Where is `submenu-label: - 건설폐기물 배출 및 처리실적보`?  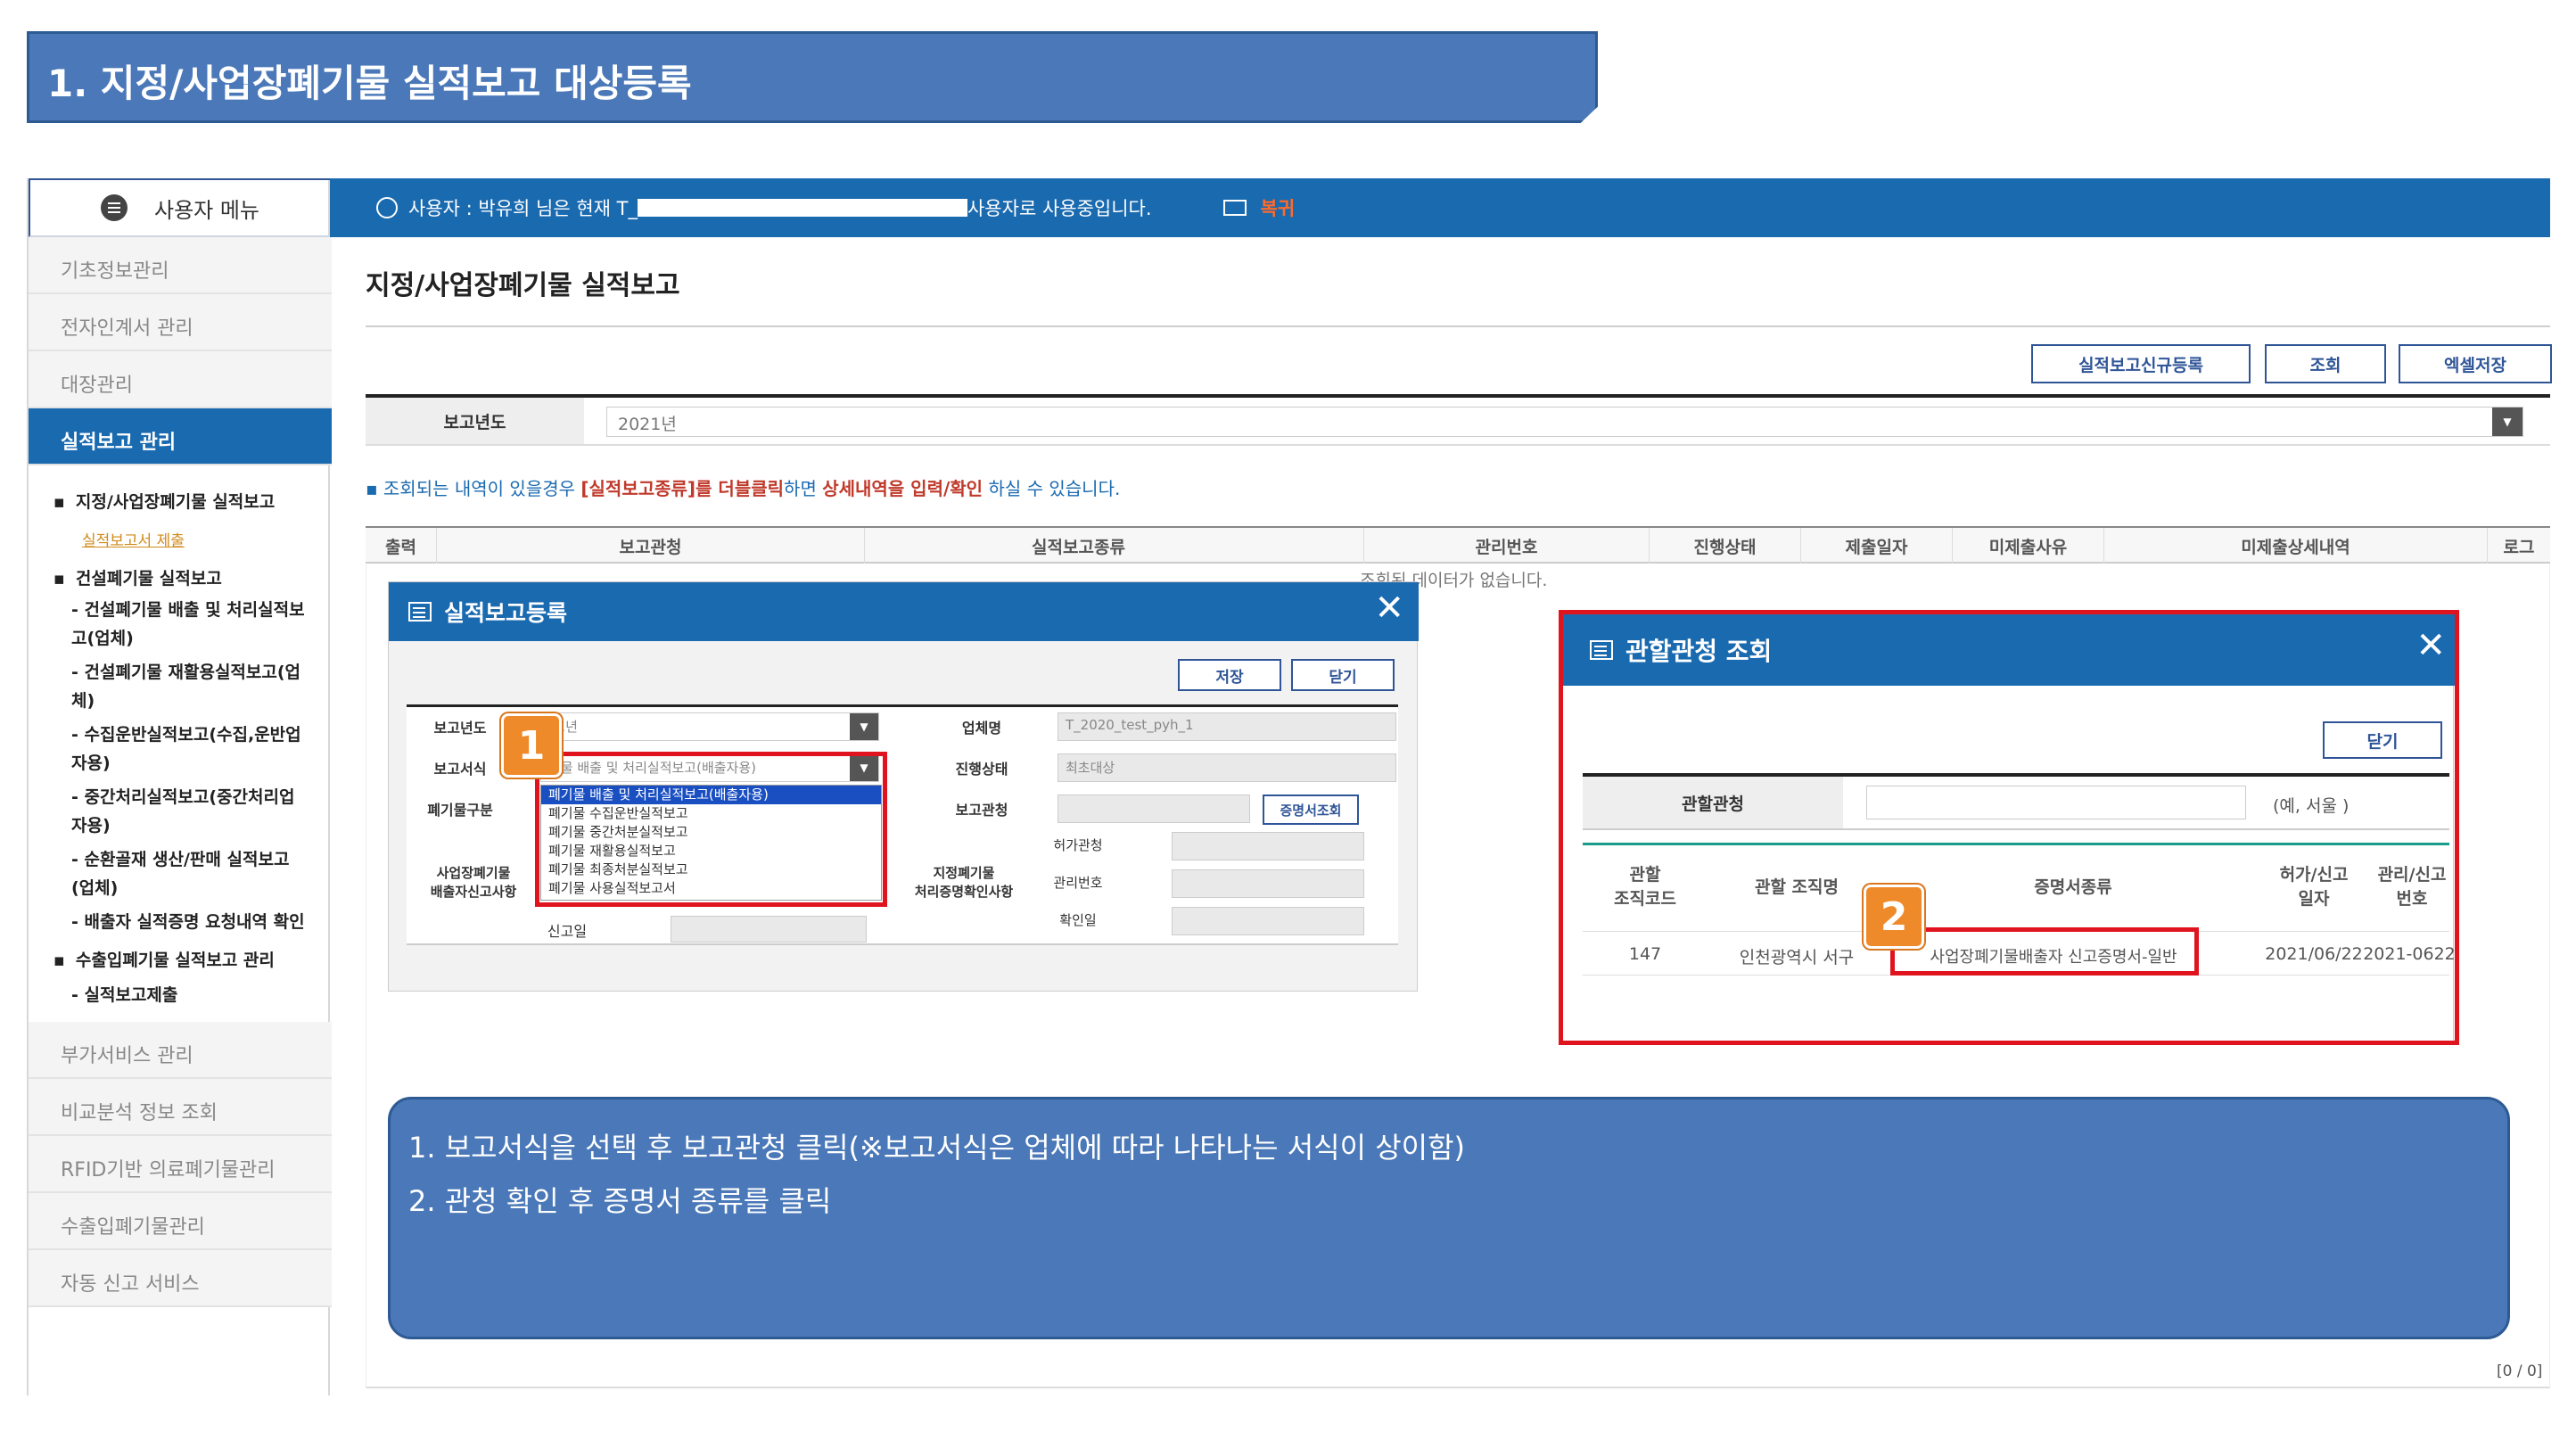
submenu-label: - 건설폐기물 배출 및 처리실적보 is located at coordinates (188, 610).